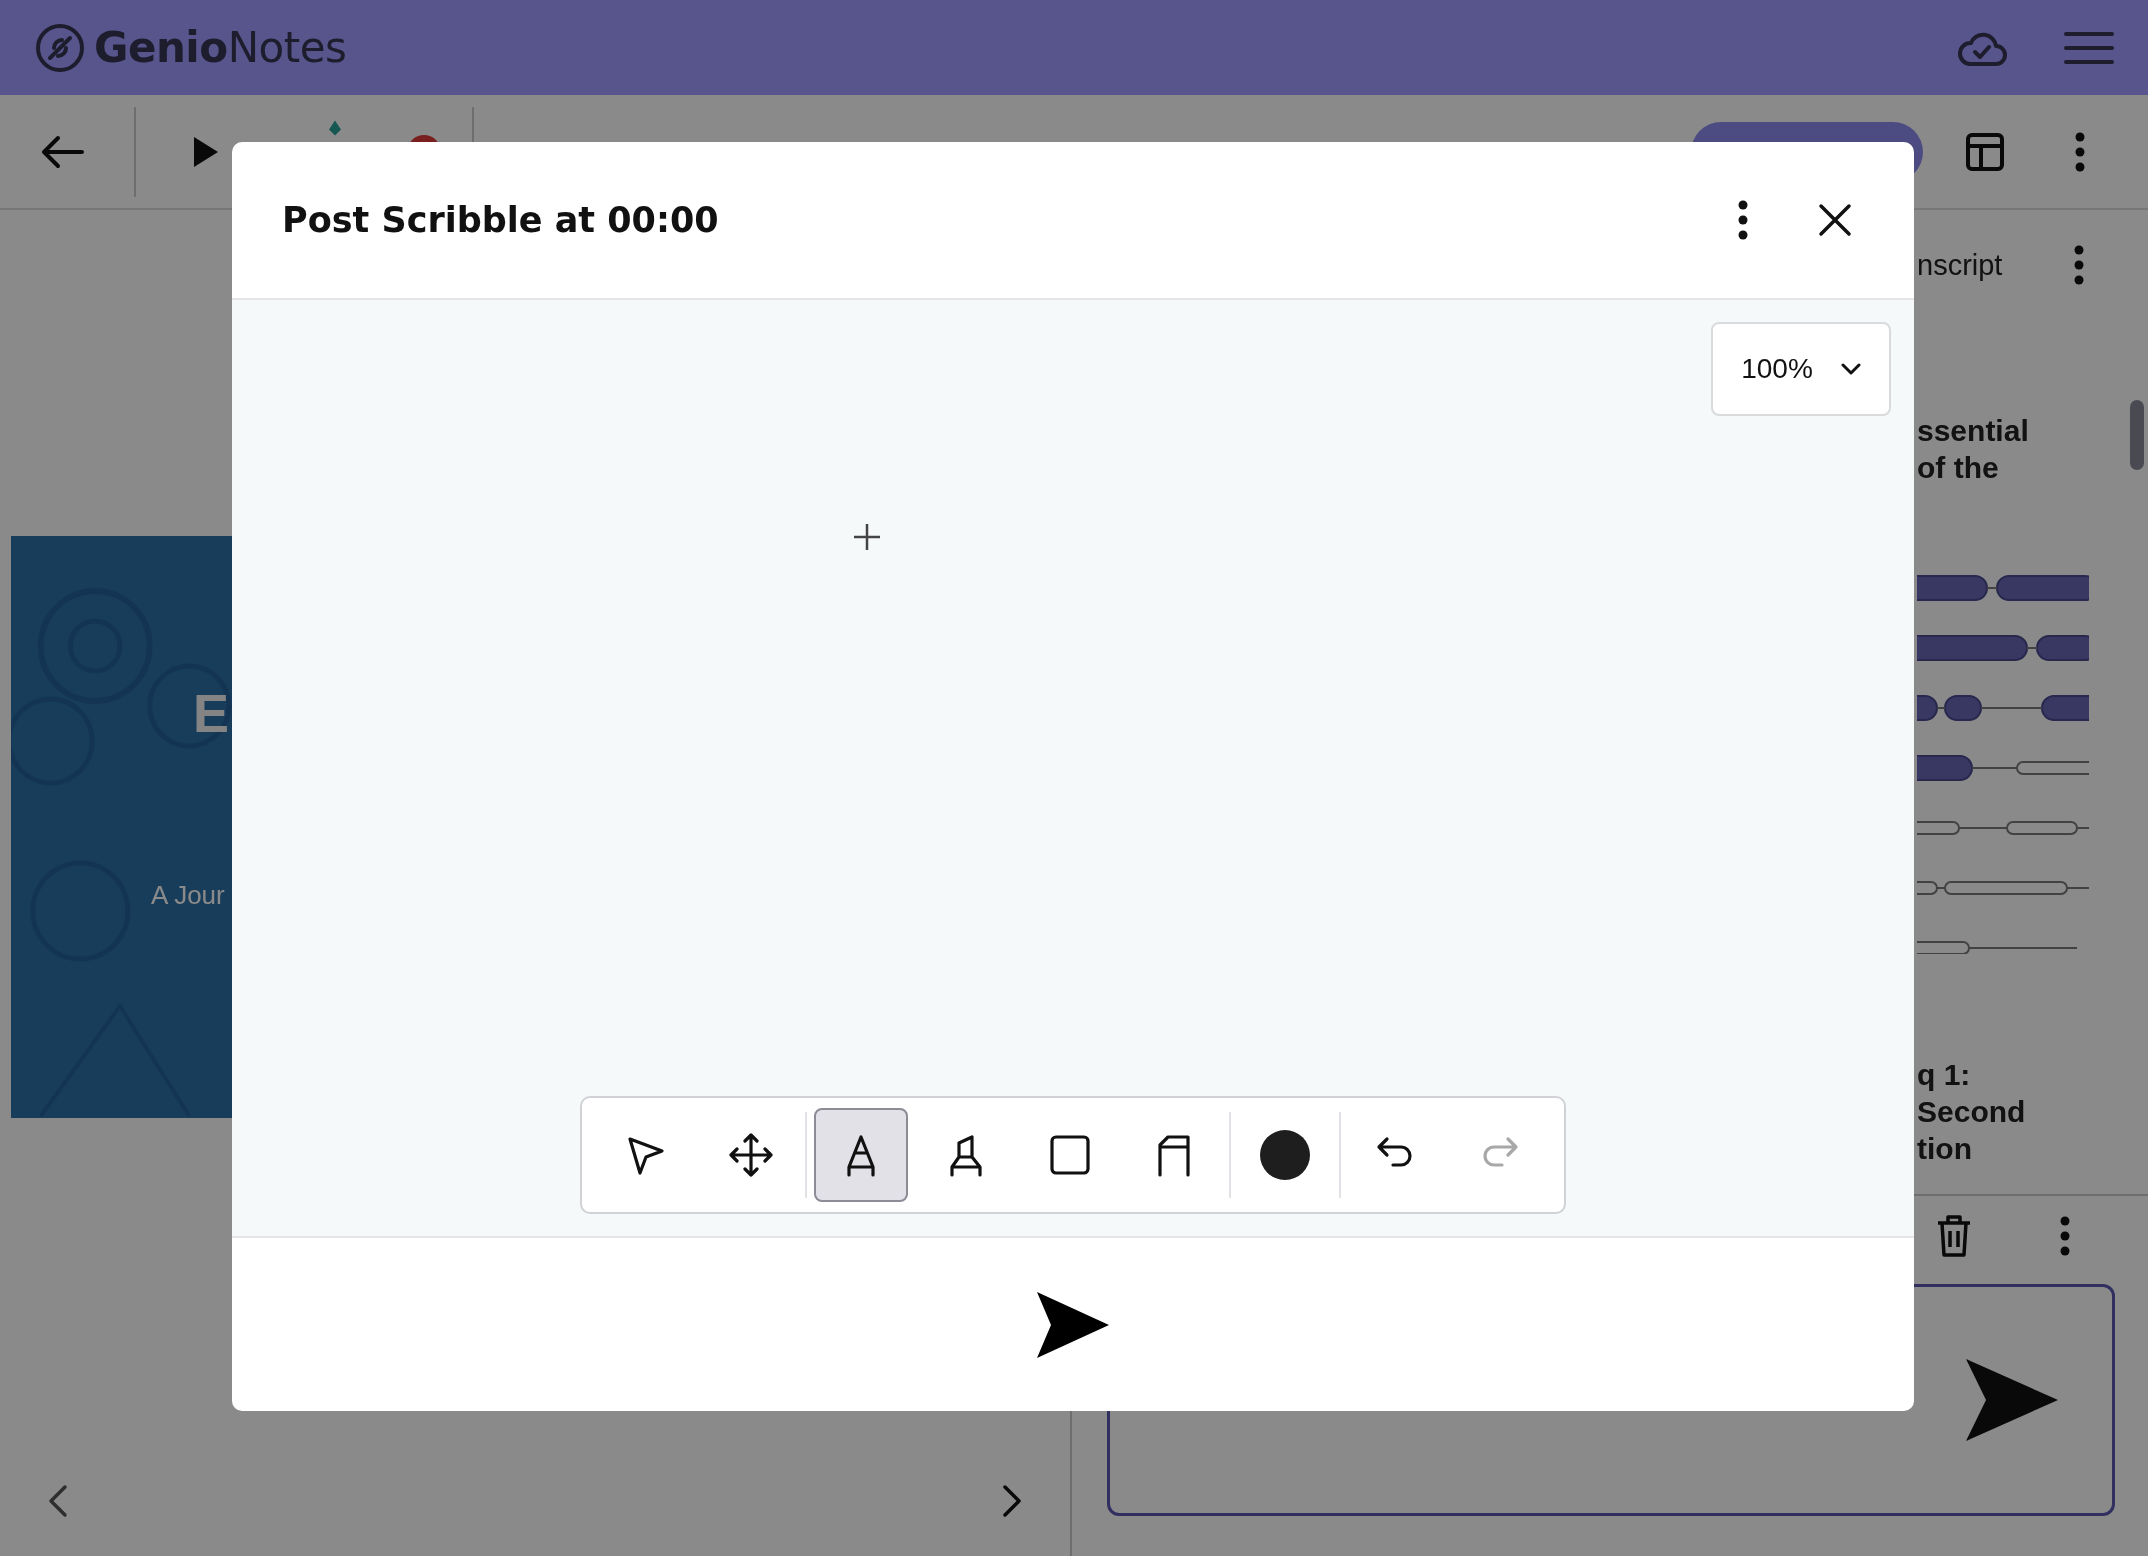 The height and width of the screenshot is (1556, 2148). Describe the element at coordinates (188, 895) in the screenshot. I see `slide-subtitle: A Jour` at that location.